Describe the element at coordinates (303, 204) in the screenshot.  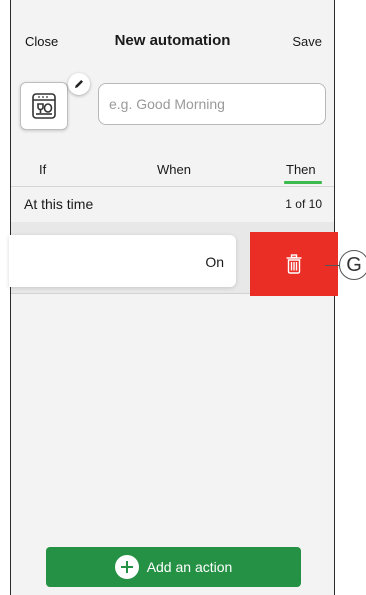
I see `action-count: 1 of 10` at that location.